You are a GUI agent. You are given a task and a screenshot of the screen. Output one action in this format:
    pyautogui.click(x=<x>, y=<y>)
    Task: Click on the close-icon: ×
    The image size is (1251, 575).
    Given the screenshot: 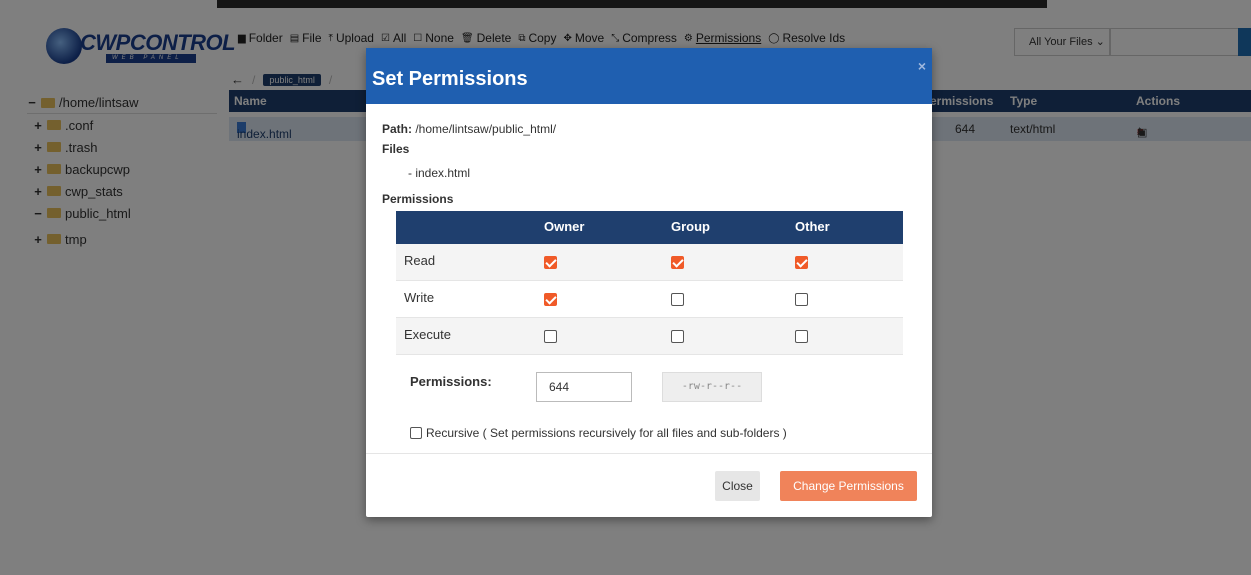 What is the action you would take?
    pyautogui.click(x=922, y=66)
    